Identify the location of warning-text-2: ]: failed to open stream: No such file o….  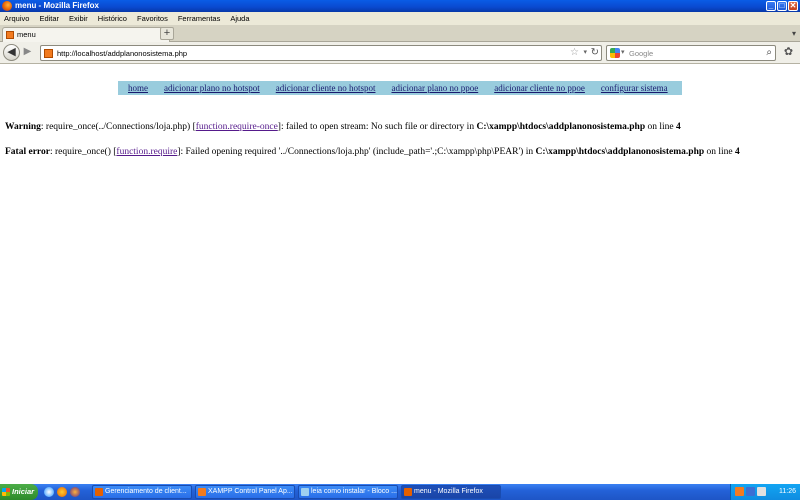
(377, 127).